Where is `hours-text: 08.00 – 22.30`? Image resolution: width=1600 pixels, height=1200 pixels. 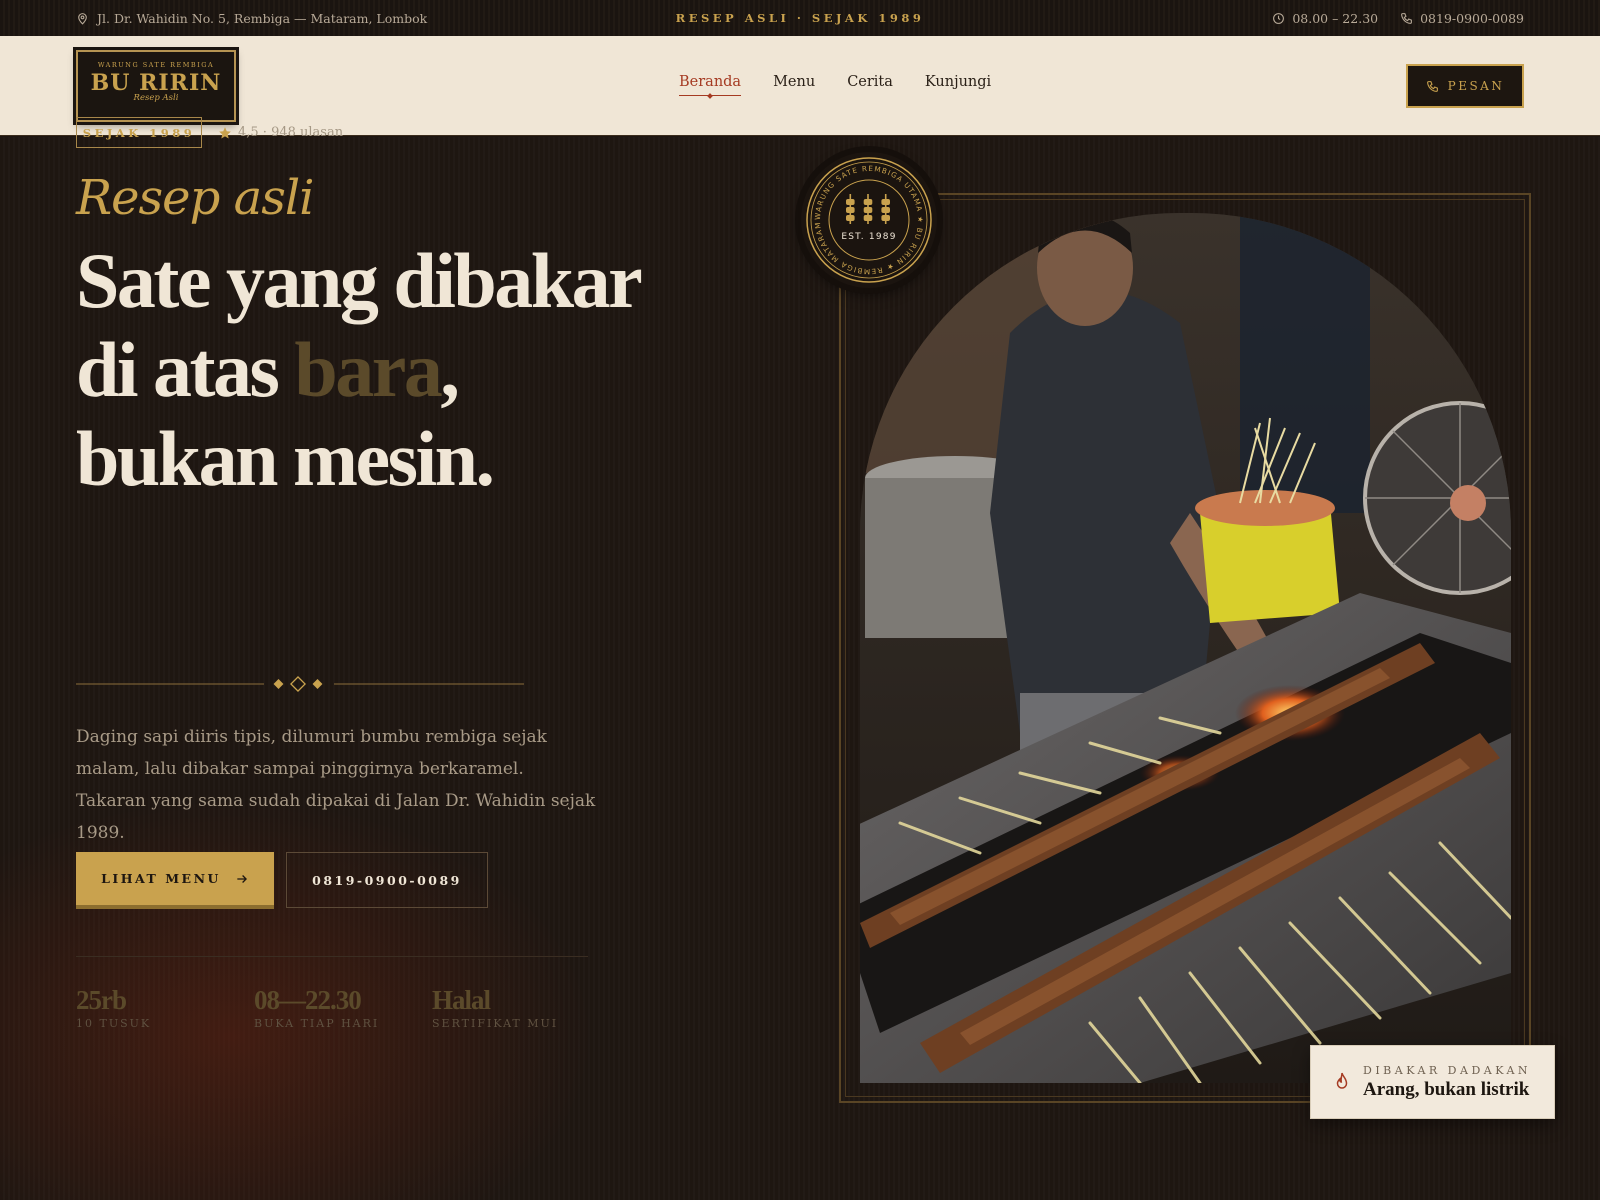 hours-text: 08.00 – 22.30 is located at coordinates (1335, 18).